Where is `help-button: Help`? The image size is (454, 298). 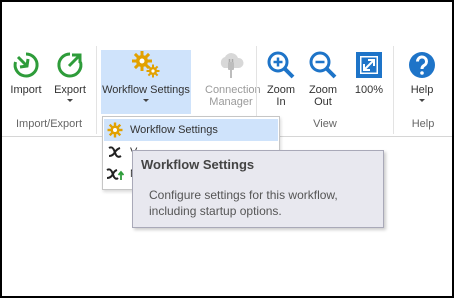 help-button: Help is located at coordinates (422, 76).